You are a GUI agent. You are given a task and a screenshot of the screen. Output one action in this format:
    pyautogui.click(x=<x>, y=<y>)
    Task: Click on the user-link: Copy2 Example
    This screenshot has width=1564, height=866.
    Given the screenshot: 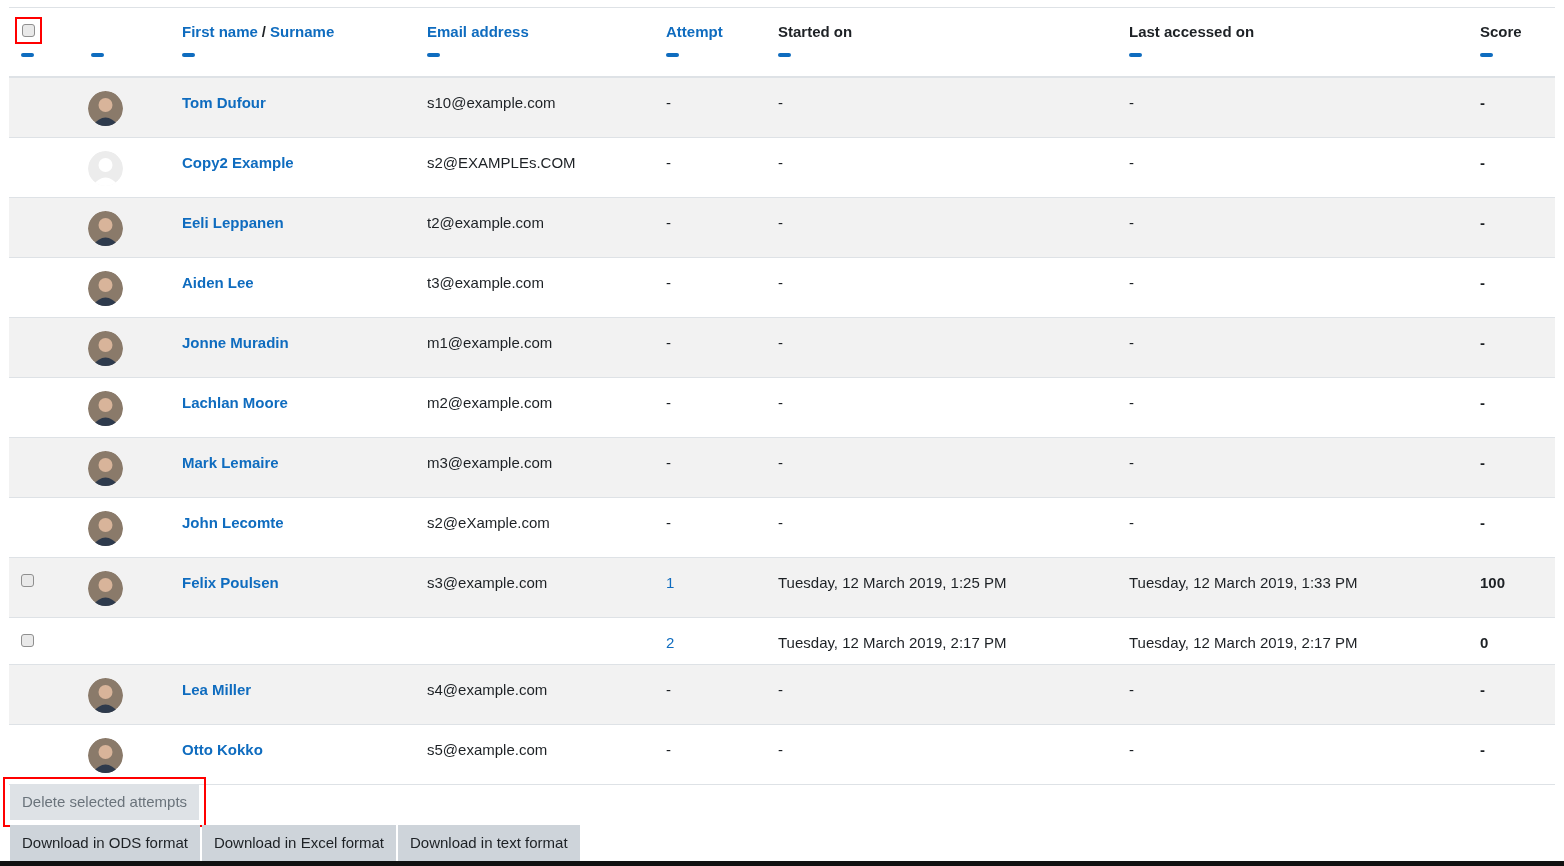 What is the action you would take?
    pyautogui.click(x=238, y=162)
    